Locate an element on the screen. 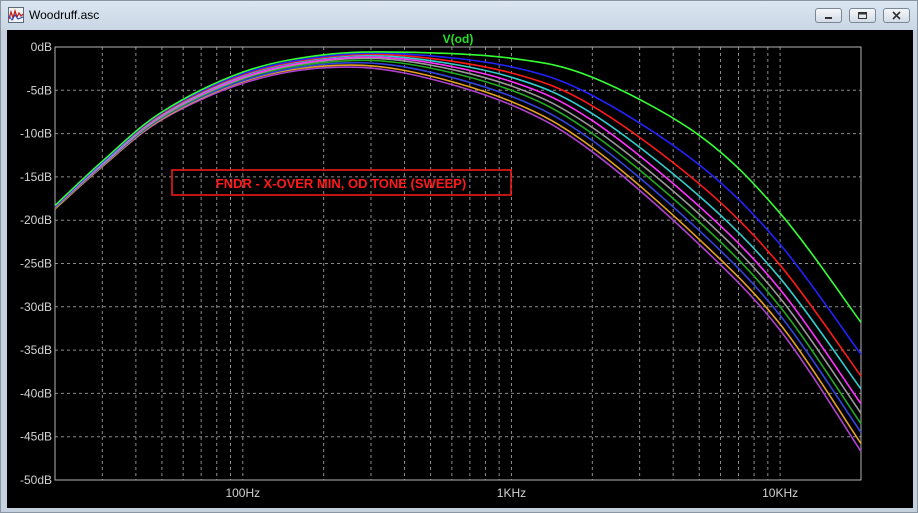  annotation-text: FNDR - X-OVER MIN, OD TONE (SWEEP) is located at coordinates (341, 183).